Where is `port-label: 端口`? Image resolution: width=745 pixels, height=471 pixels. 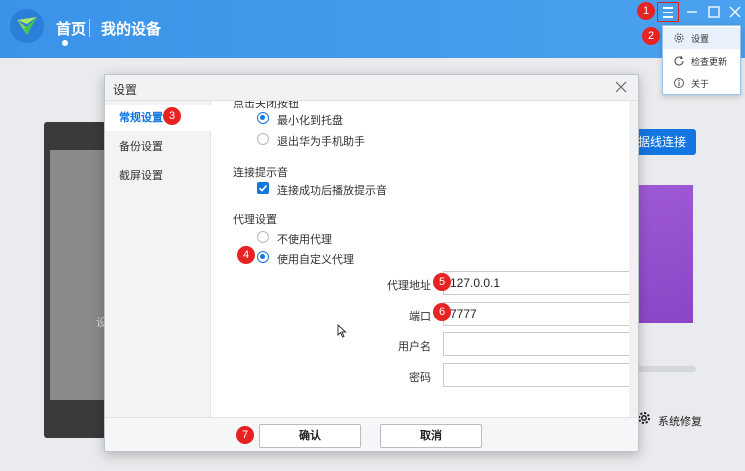
port-label: 端口 is located at coordinates (420, 316).